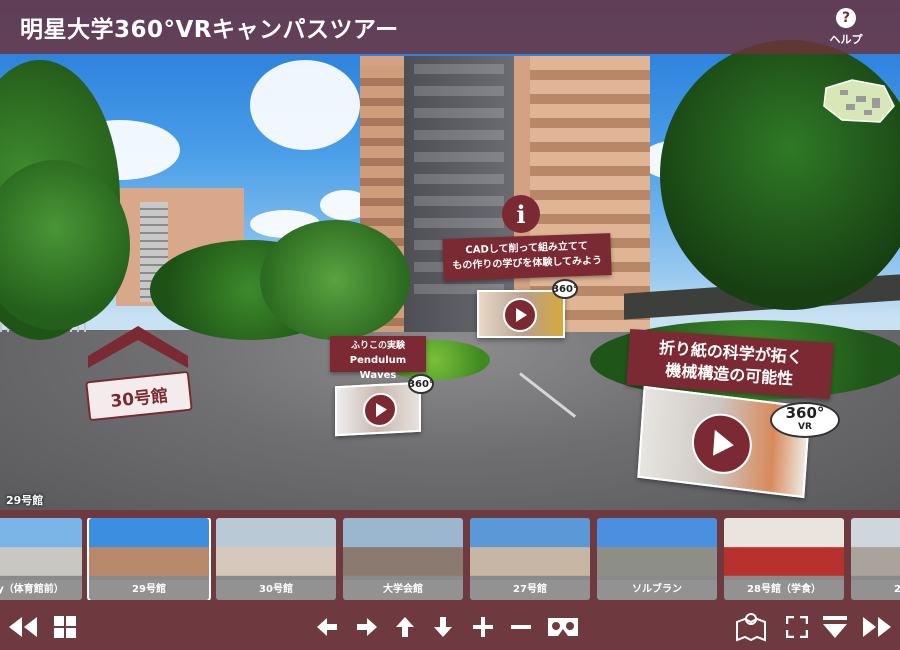 This screenshot has height=650, width=900. What do you see at coordinates (25, 500) in the screenshot?
I see `current-location-label: 29号館` at bounding box center [25, 500].